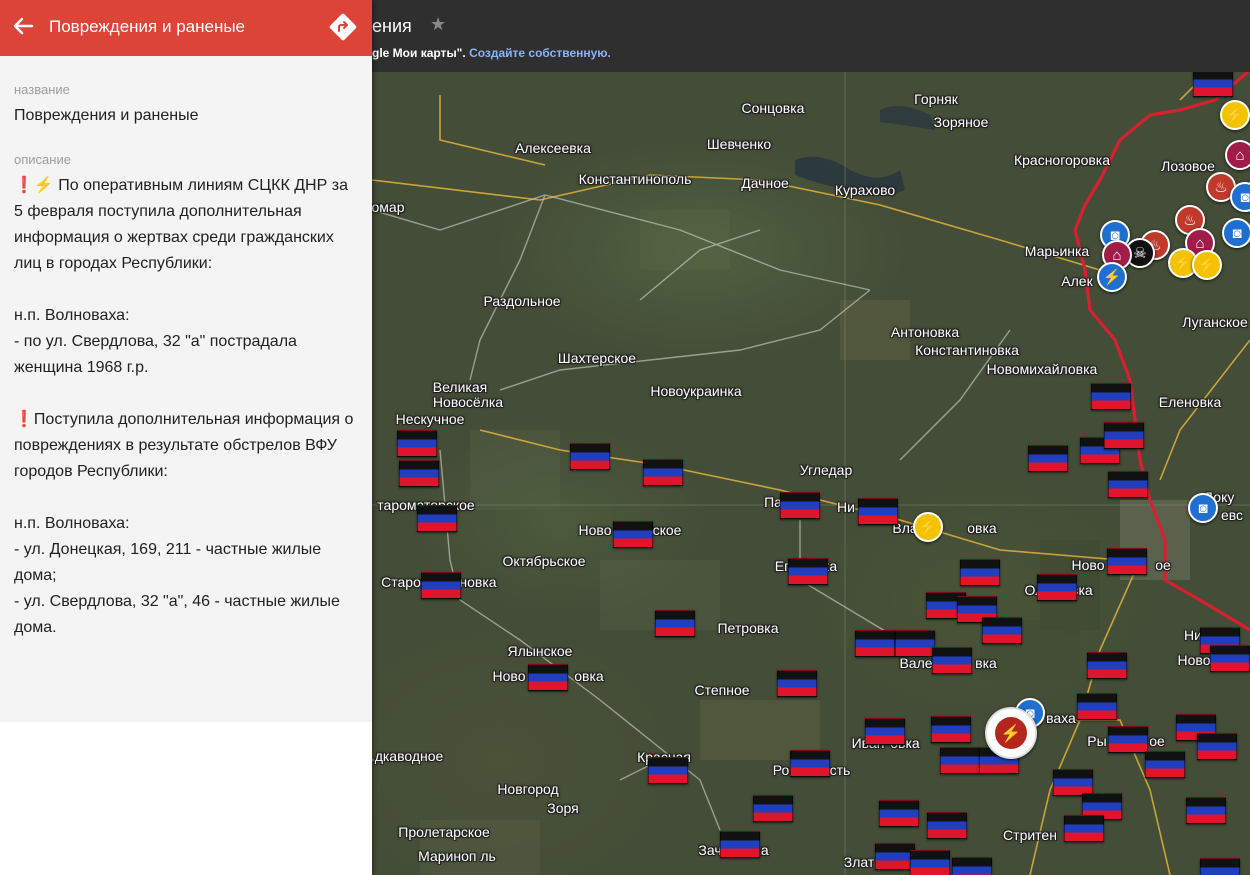  Describe the element at coordinates (1190, 402) in the screenshot. I see `place-label: Еленовка` at that location.